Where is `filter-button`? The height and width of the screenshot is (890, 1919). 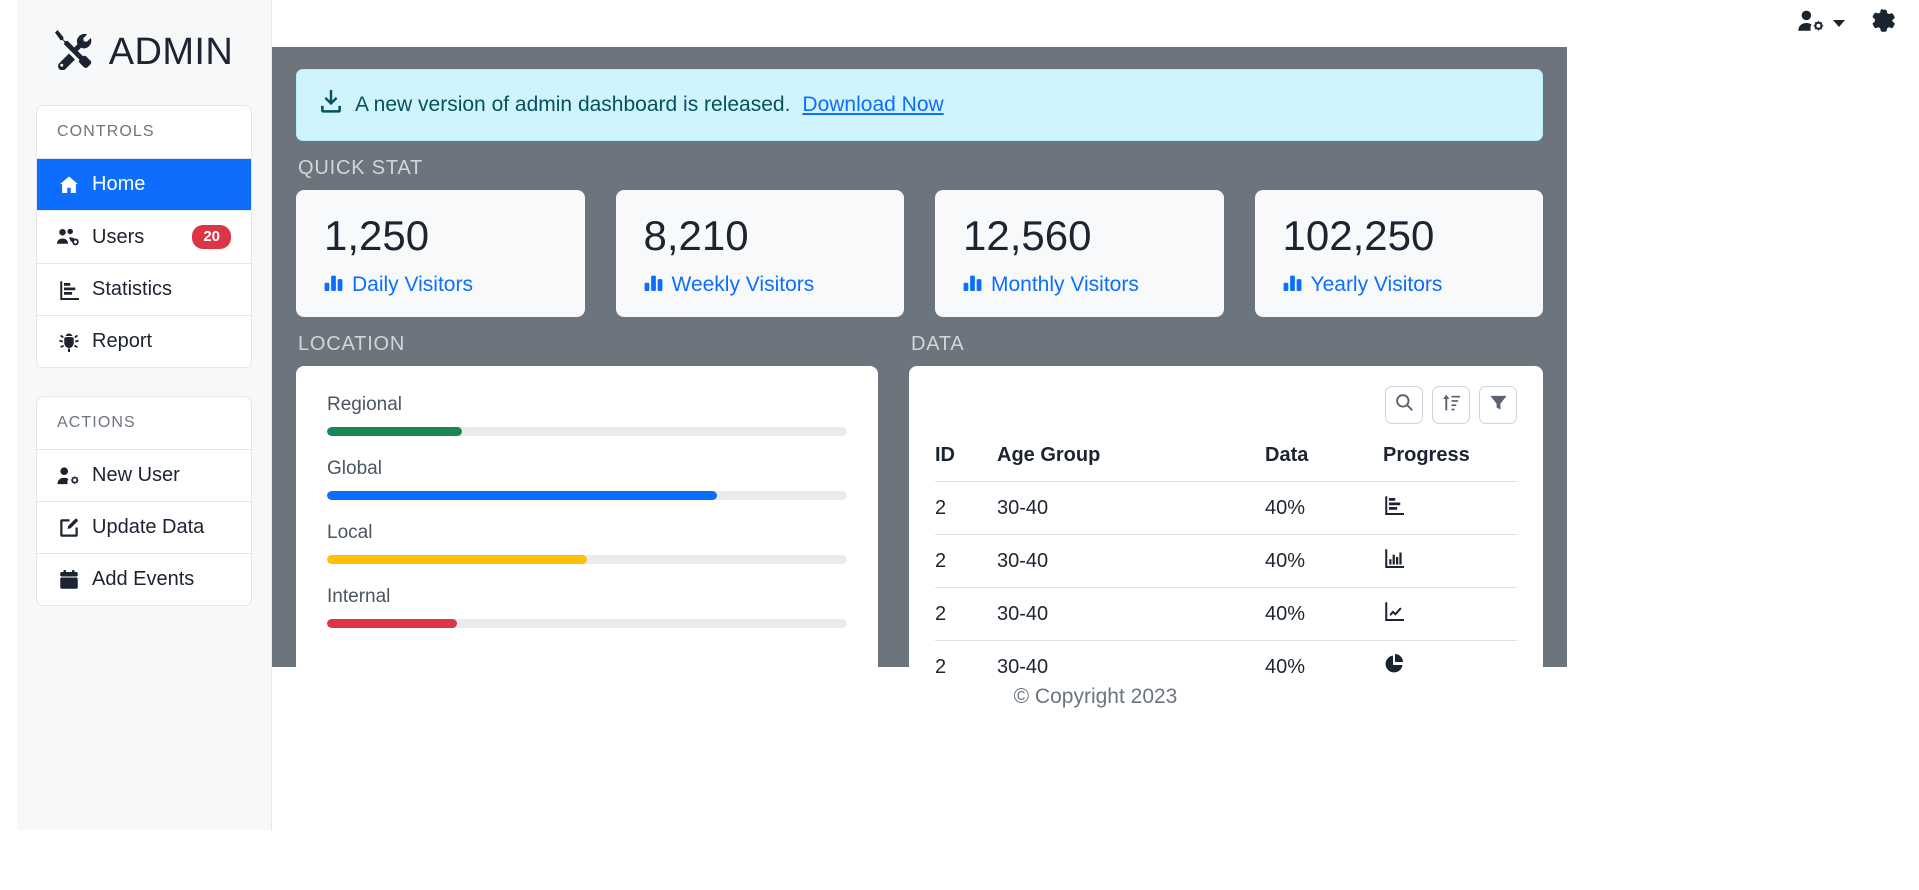 filter-button is located at coordinates (1498, 405).